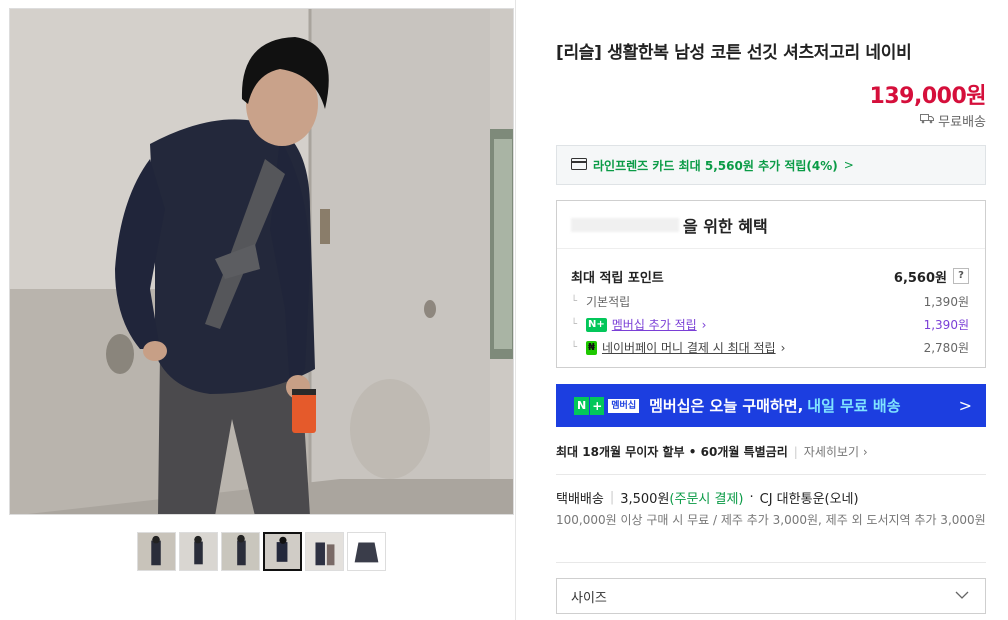  I want to click on benefit-title-text: 을 위한 혜택, so click(725, 226).